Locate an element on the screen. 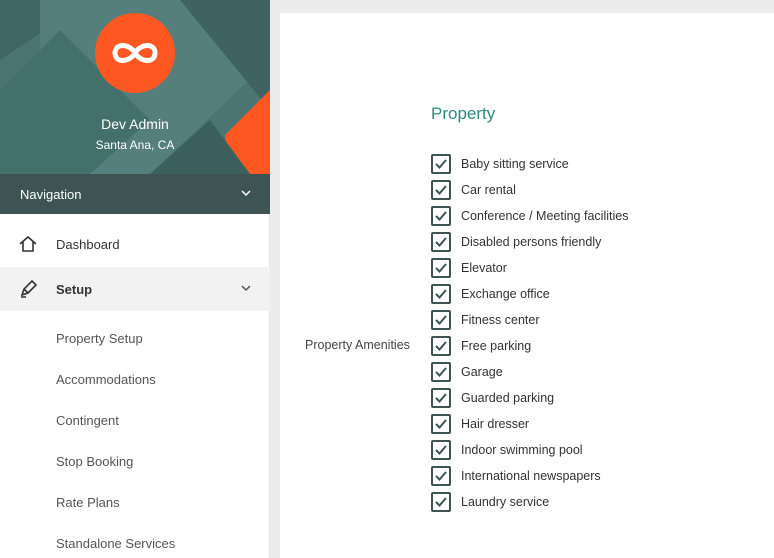 The image size is (774, 558). amenity-row: Conference / Meeting facilities is located at coordinates (529, 216).